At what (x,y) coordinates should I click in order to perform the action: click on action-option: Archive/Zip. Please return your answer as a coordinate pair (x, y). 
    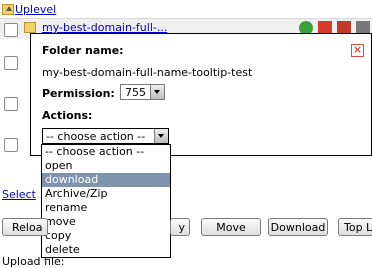
    Looking at the image, I should click on (106, 194).